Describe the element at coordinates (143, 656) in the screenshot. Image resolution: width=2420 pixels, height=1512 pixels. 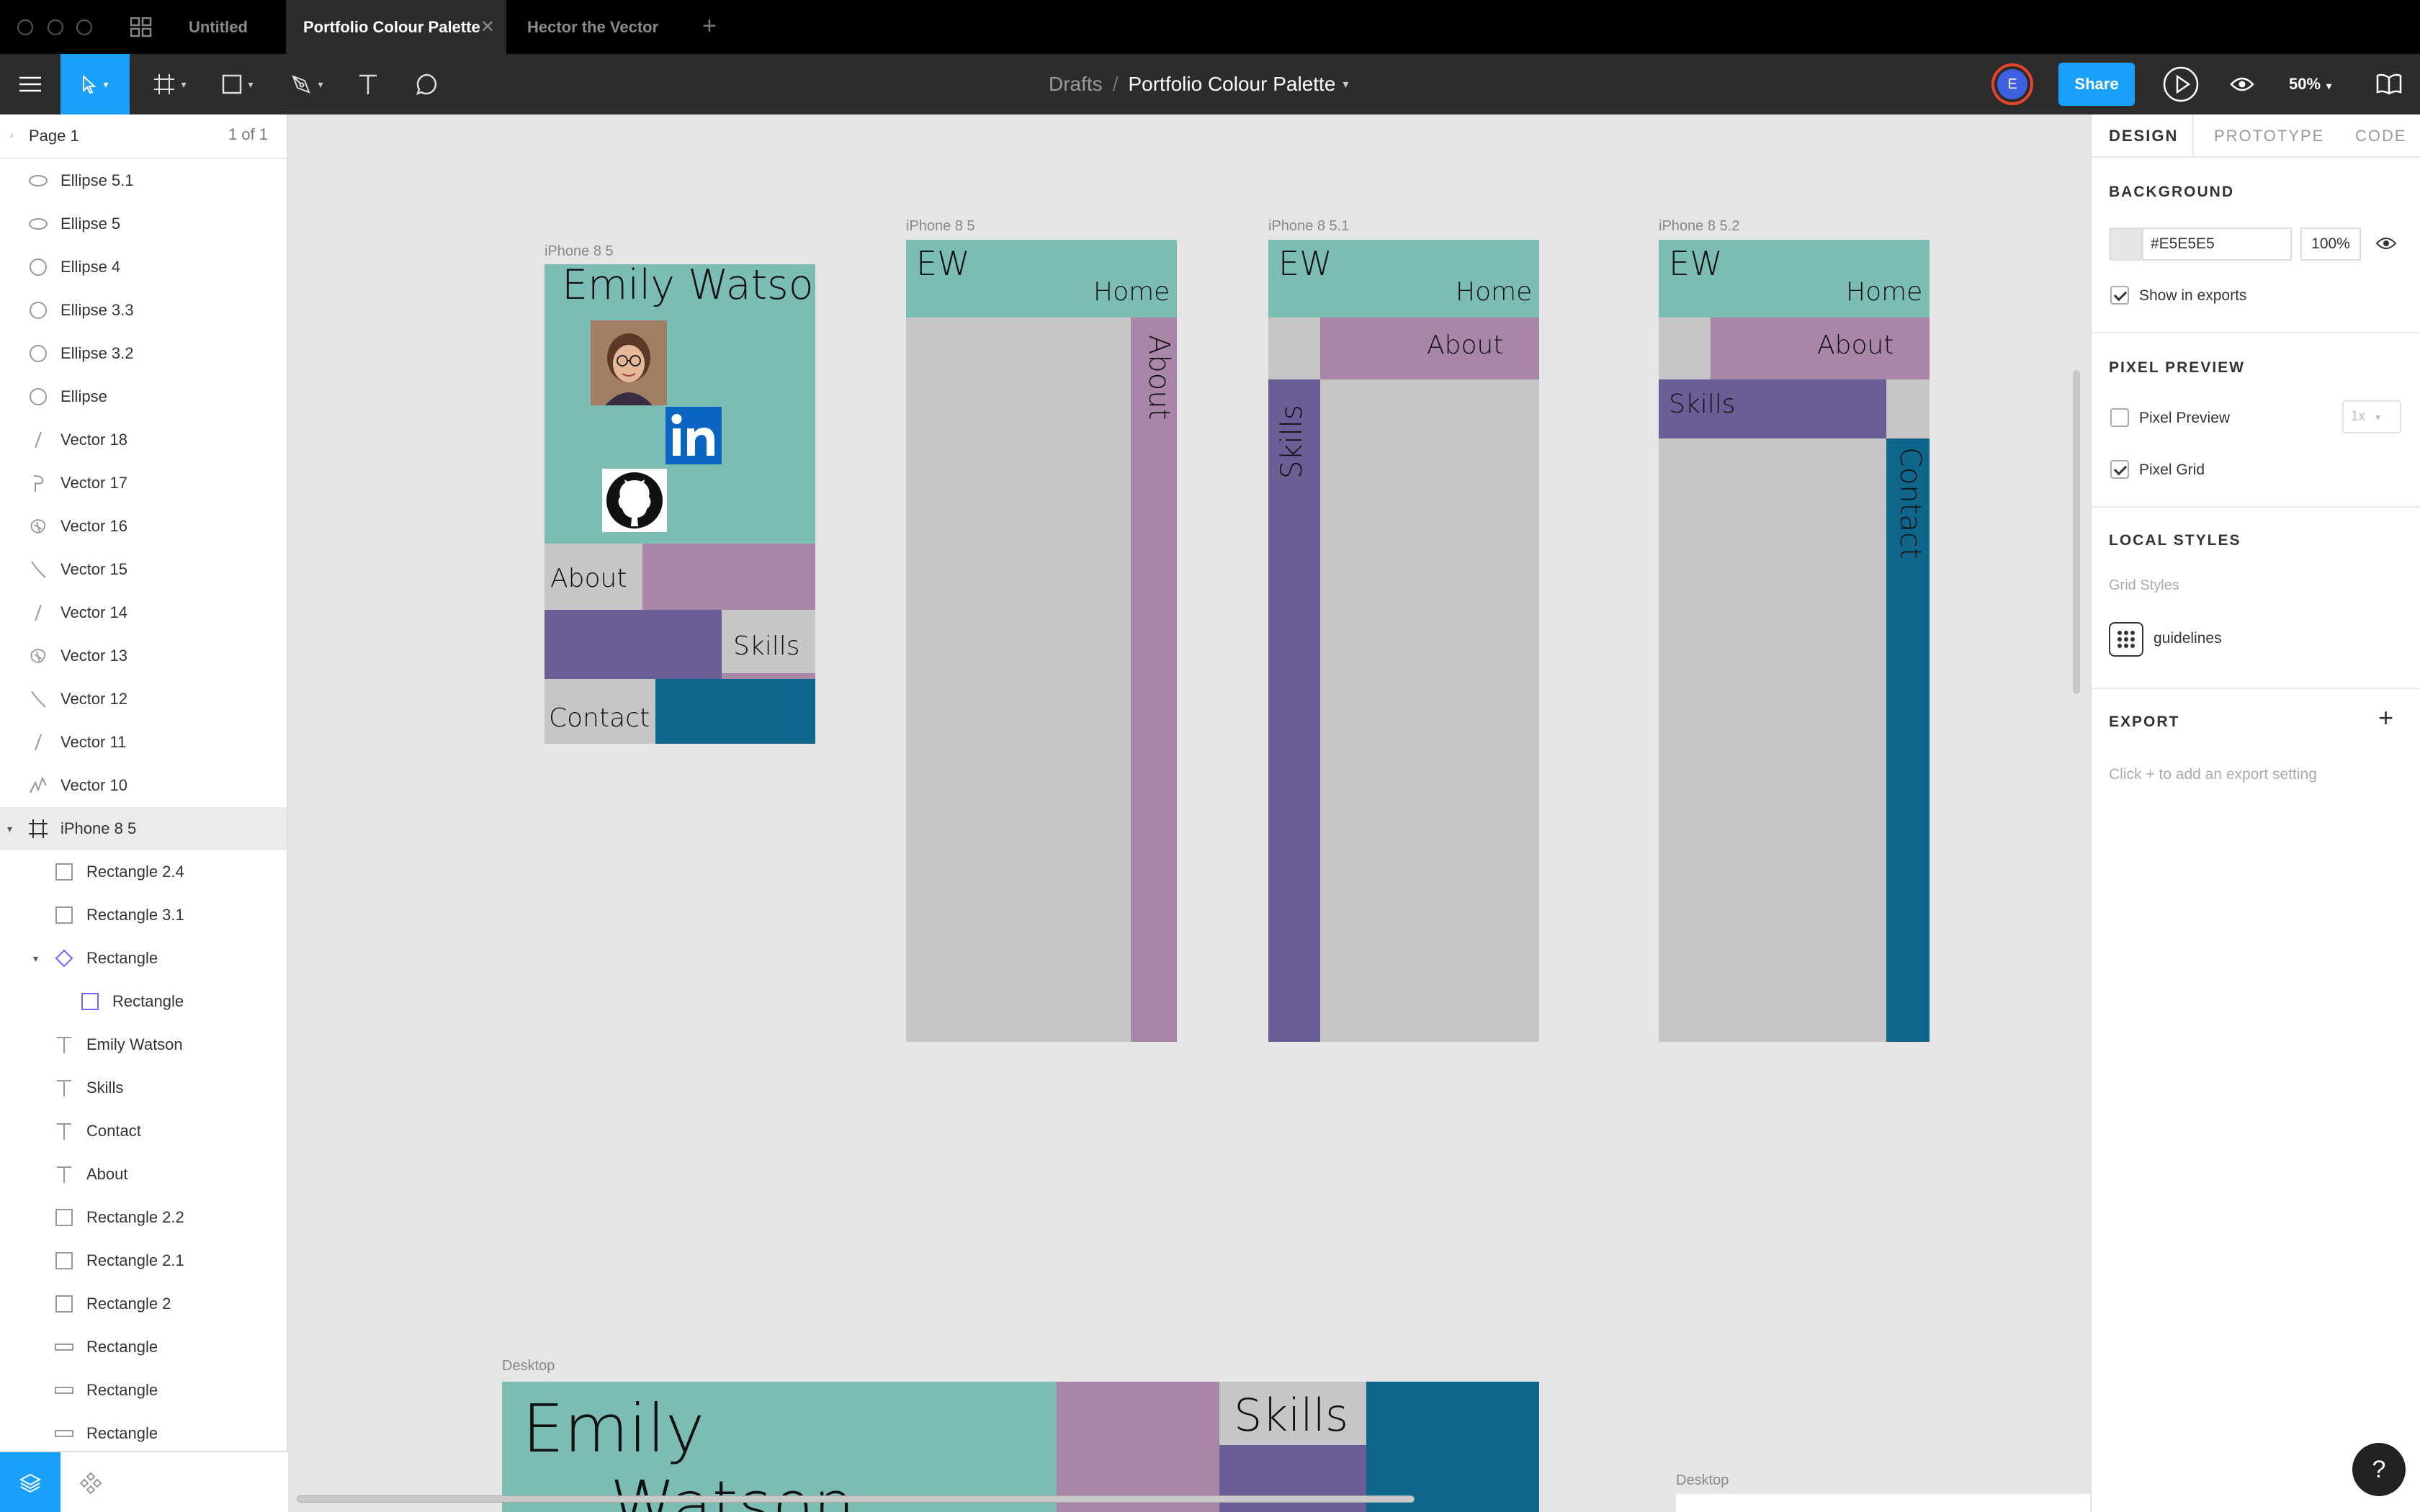
I see `layer-row: Vector 13` at that location.